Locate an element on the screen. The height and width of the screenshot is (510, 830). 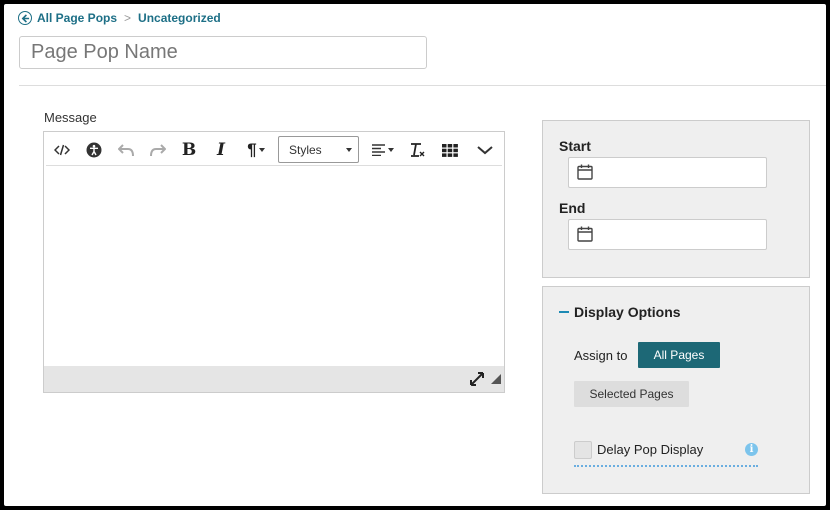
info-icon: i is located at coordinates (751, 449).